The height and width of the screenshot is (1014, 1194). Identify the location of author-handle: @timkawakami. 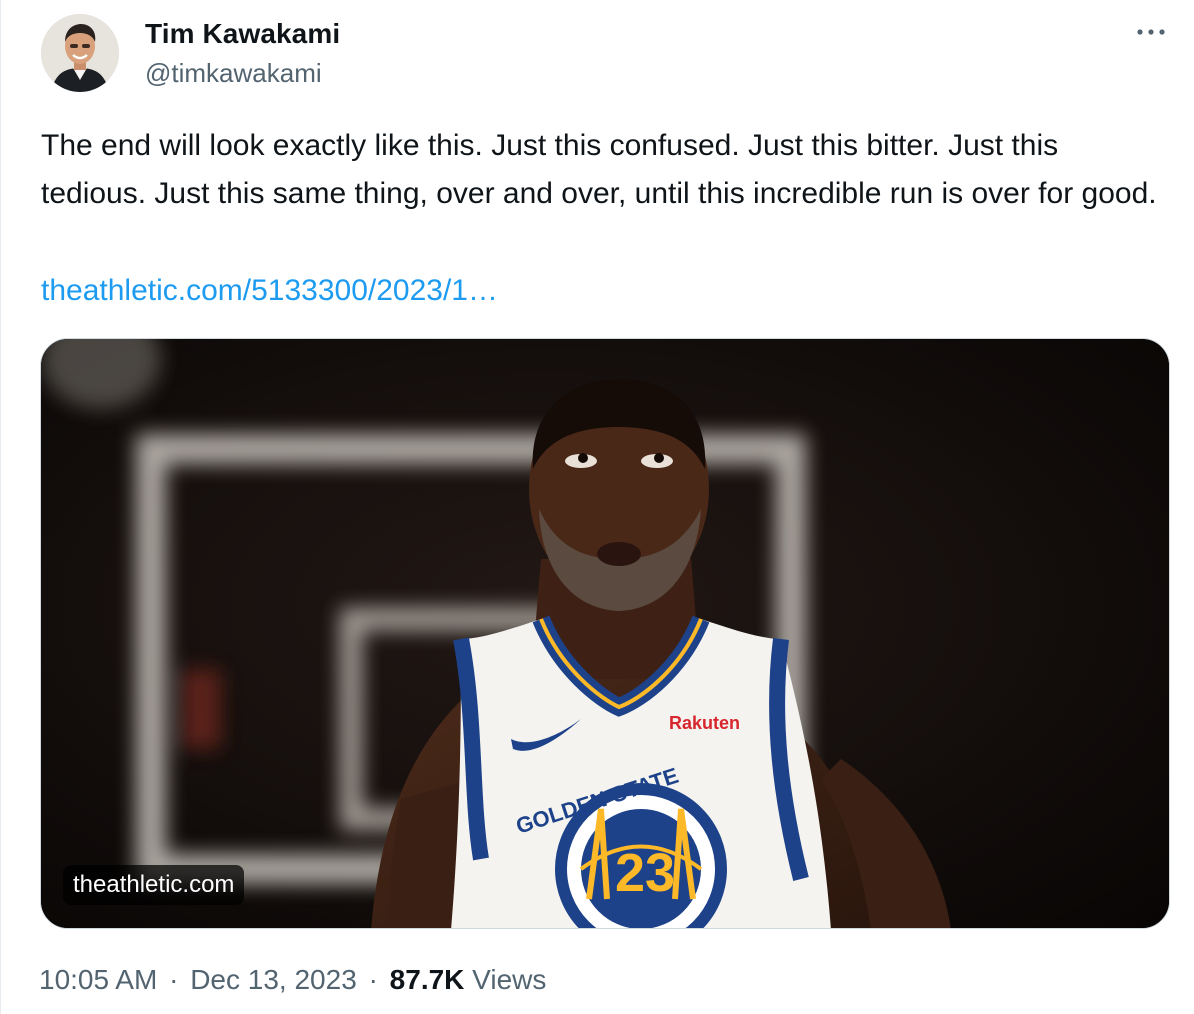
(233, 73).